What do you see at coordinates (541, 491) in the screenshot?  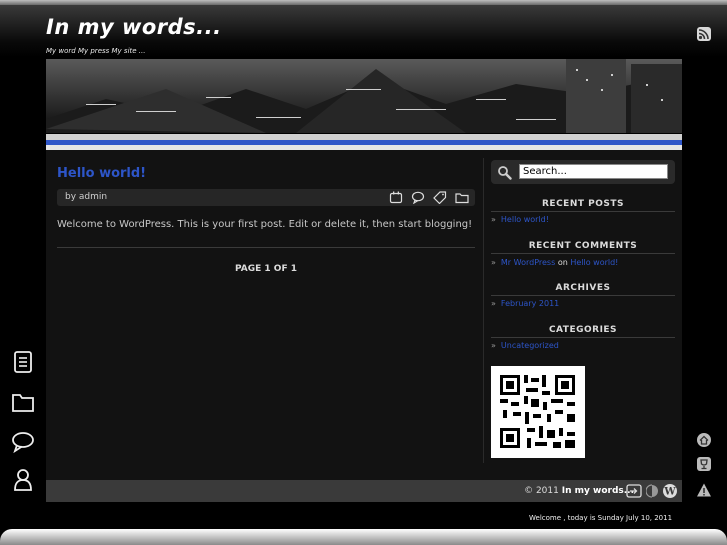 I see `copyright-year: © 2011` at bounding box center [541, 491].